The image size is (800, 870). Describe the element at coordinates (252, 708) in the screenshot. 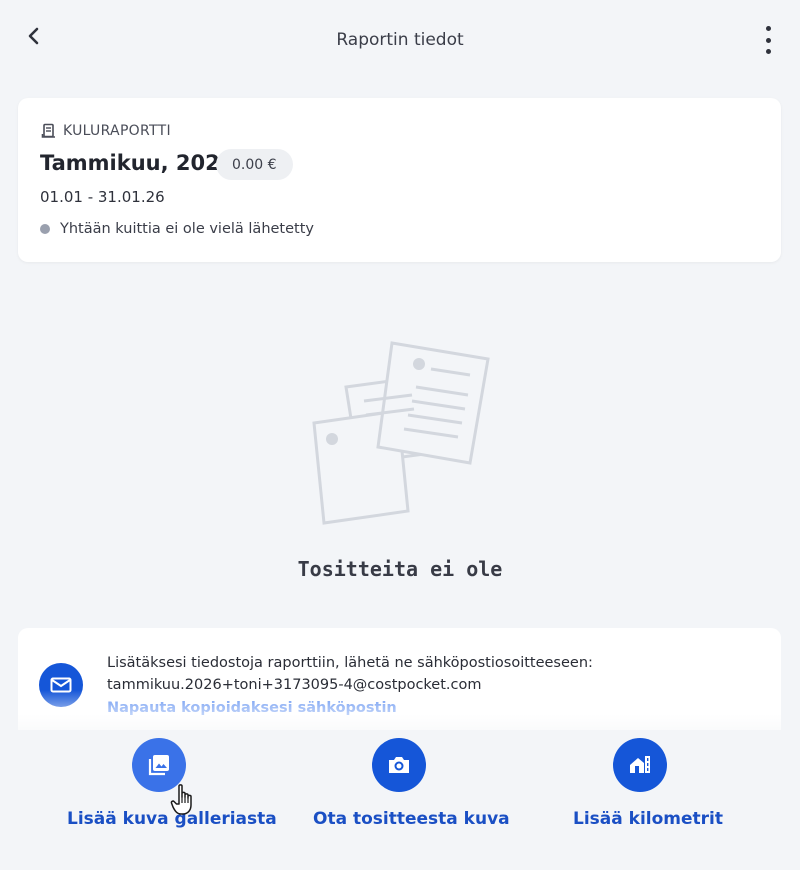

I see `copy-email-link: Napauta kopioidaksesi sähköpostin` at that location.